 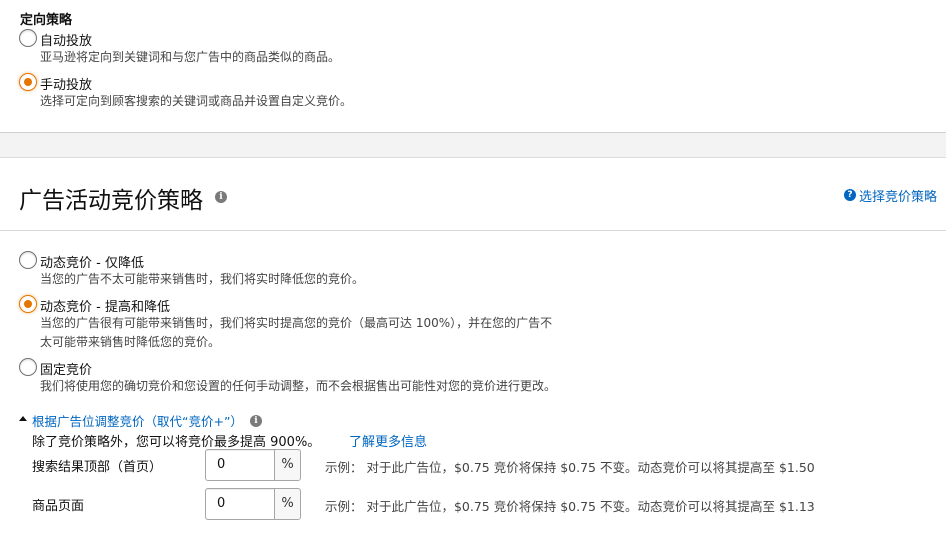 I want to click on placement-product-page-label: 商品页面, so click(x=58, y=506).